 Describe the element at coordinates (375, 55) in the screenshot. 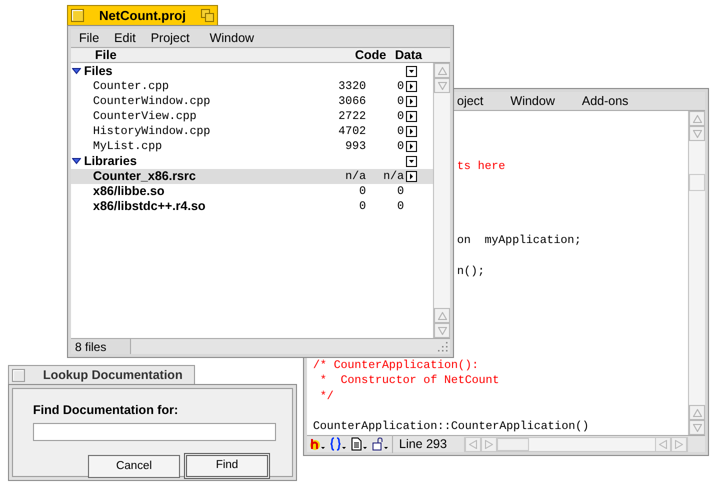

I see `column-header: Code` at that location.